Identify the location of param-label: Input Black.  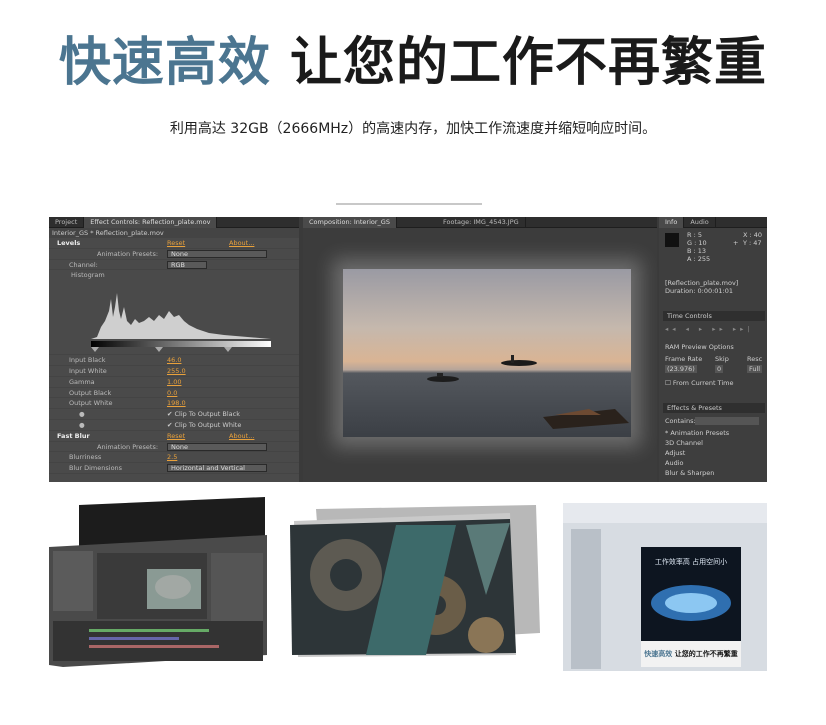
(87, 360).